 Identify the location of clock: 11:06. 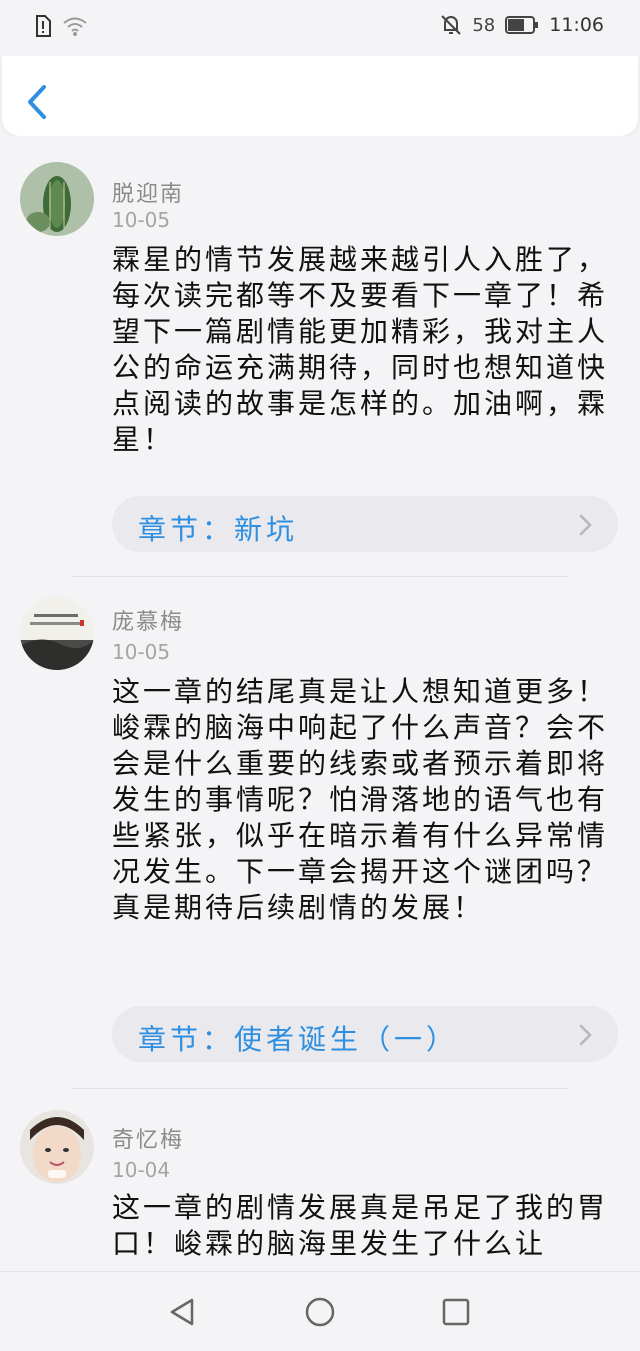
(576, 25).